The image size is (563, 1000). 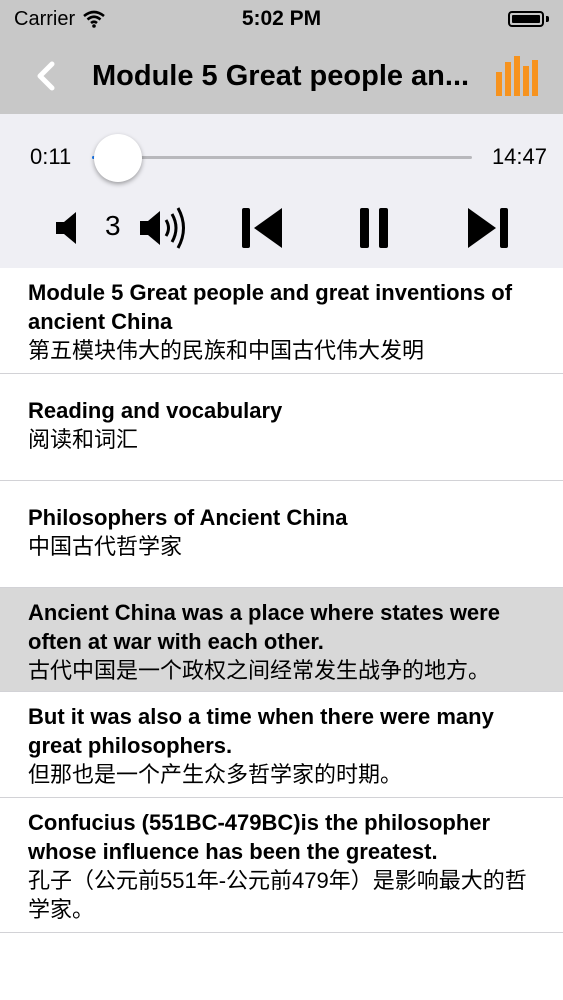 I want to click on volume-down-icon, so click(x=68, y=228).